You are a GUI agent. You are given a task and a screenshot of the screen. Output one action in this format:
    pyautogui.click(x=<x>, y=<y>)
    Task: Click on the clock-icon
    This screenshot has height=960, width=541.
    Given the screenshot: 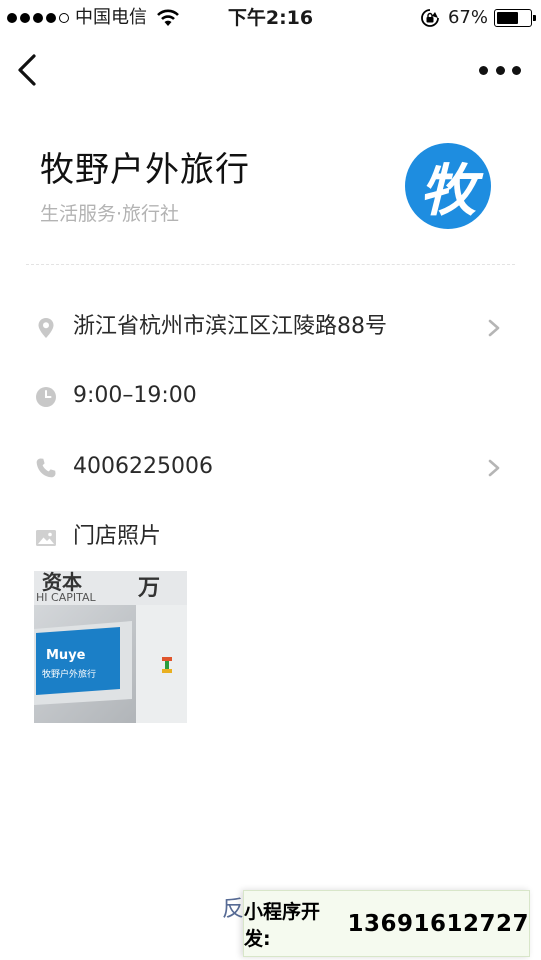 What is the action you would take?
    pyautogui.click(x=46, y=397)
    